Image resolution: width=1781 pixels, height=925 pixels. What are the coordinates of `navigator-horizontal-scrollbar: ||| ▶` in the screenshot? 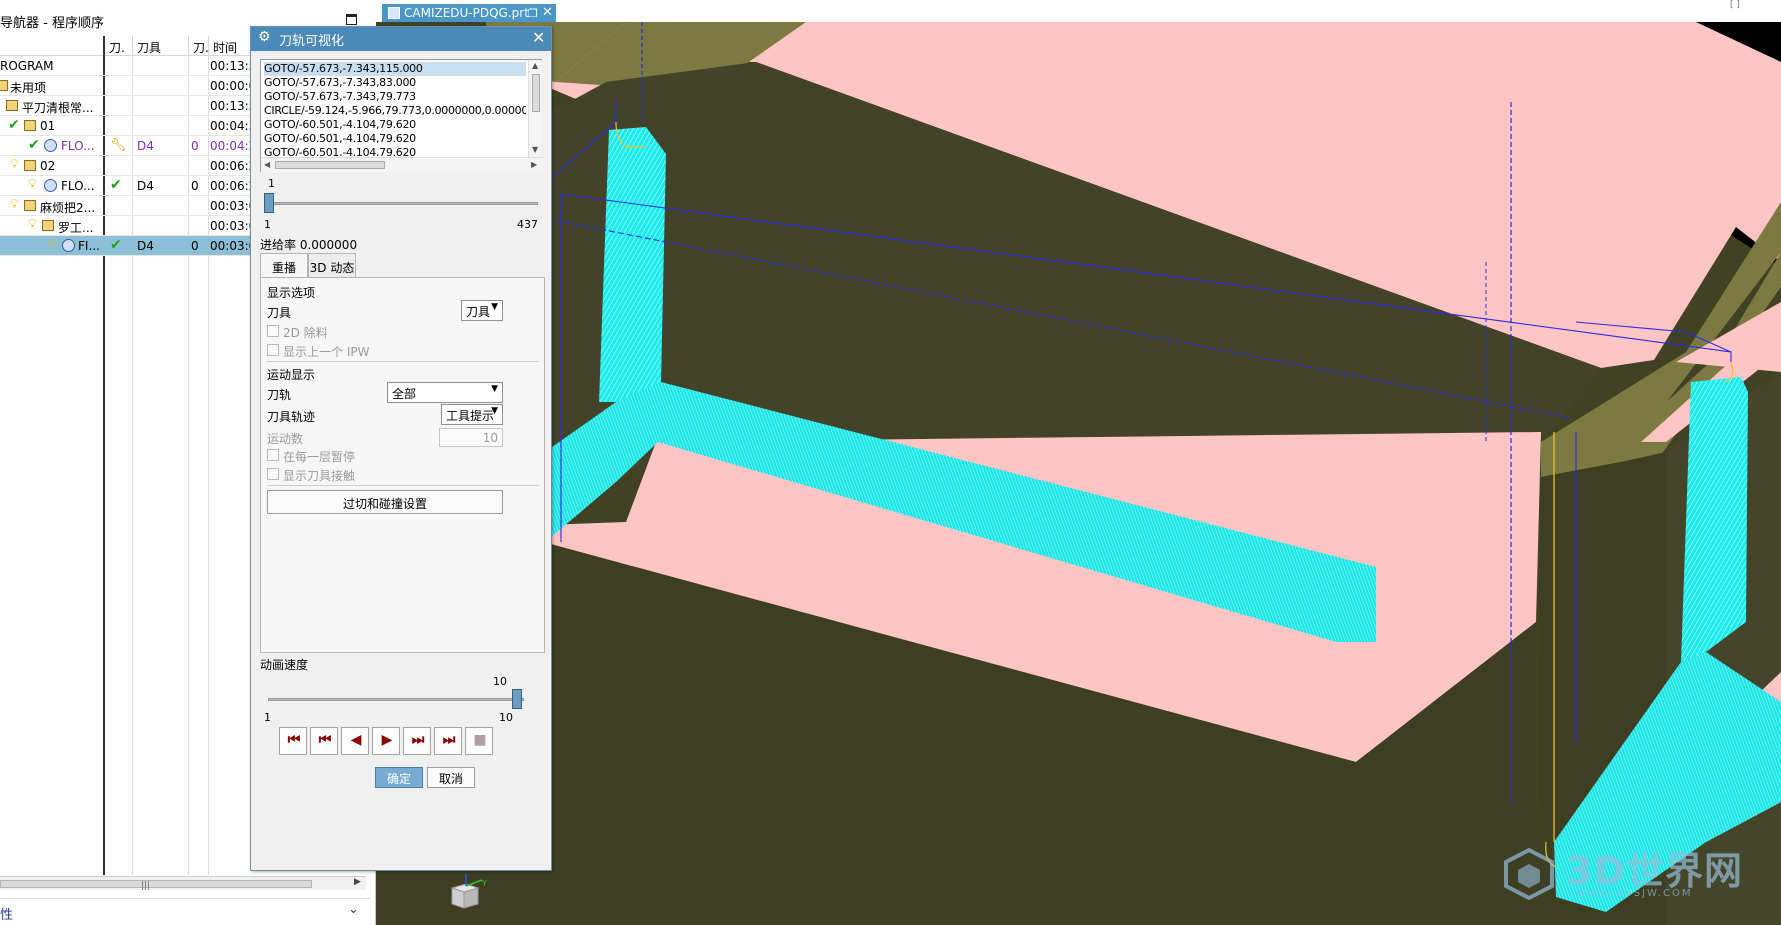 It's located at (183, 883).